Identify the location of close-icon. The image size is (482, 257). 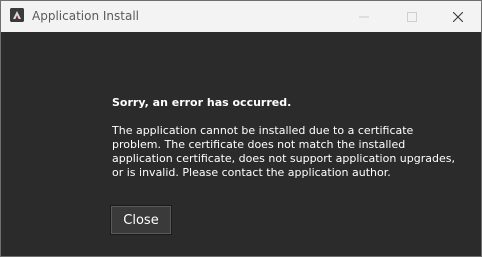
(458, 16).